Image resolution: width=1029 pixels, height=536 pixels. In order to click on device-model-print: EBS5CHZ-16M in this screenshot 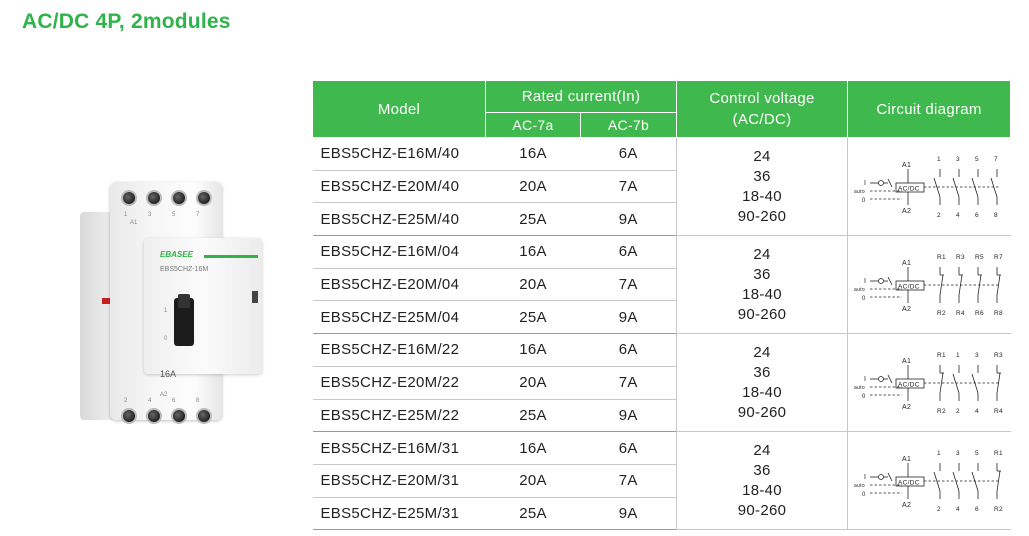, I will do `click(184, 269)`.